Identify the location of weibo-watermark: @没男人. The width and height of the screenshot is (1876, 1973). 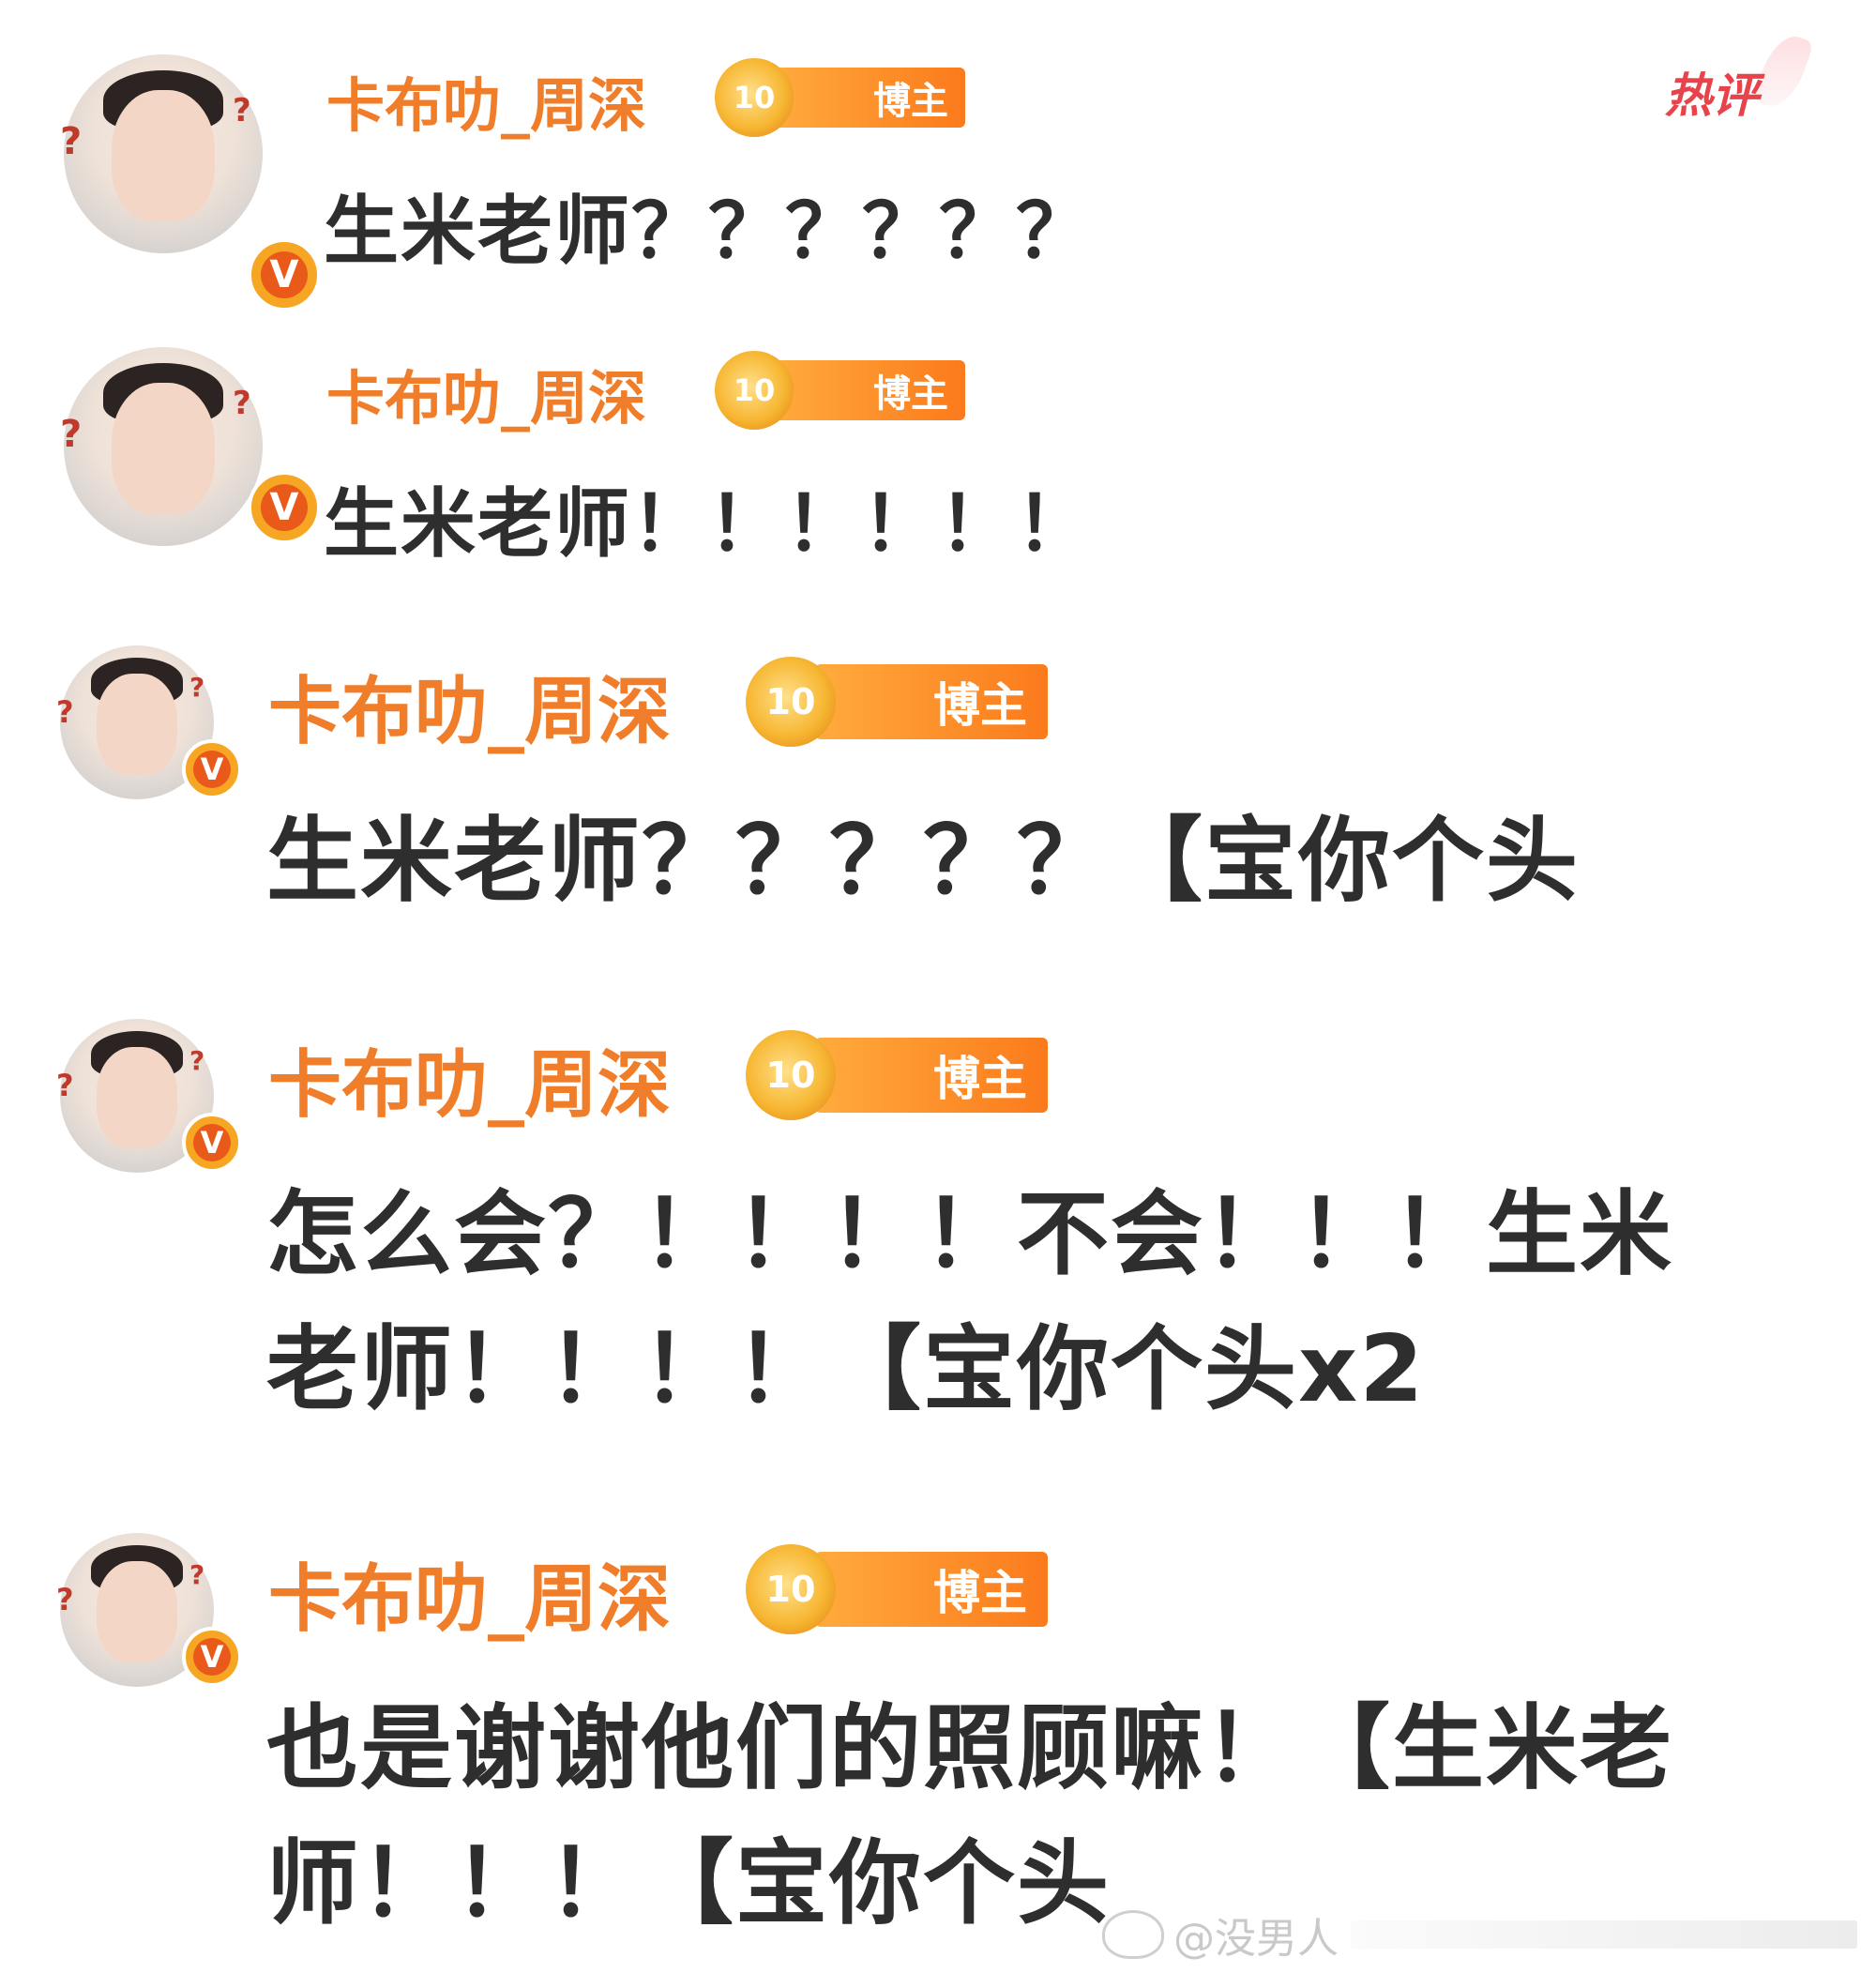
(1220, 1935).